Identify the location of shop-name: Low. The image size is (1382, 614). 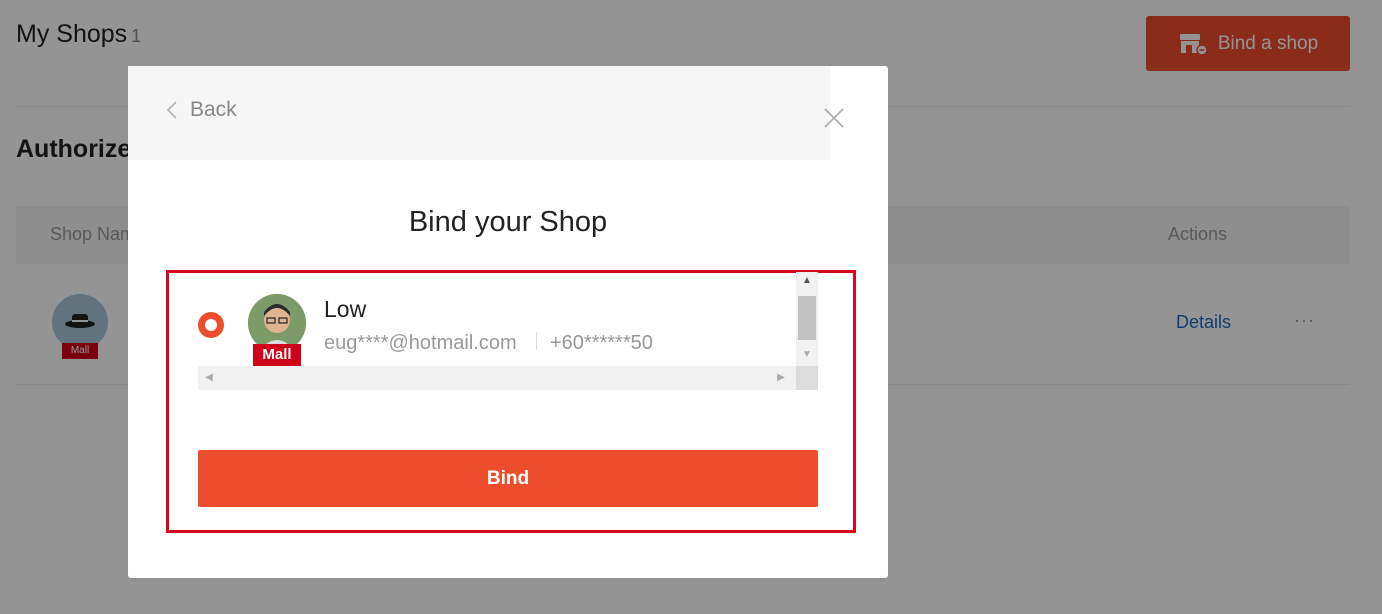
(345, 309).